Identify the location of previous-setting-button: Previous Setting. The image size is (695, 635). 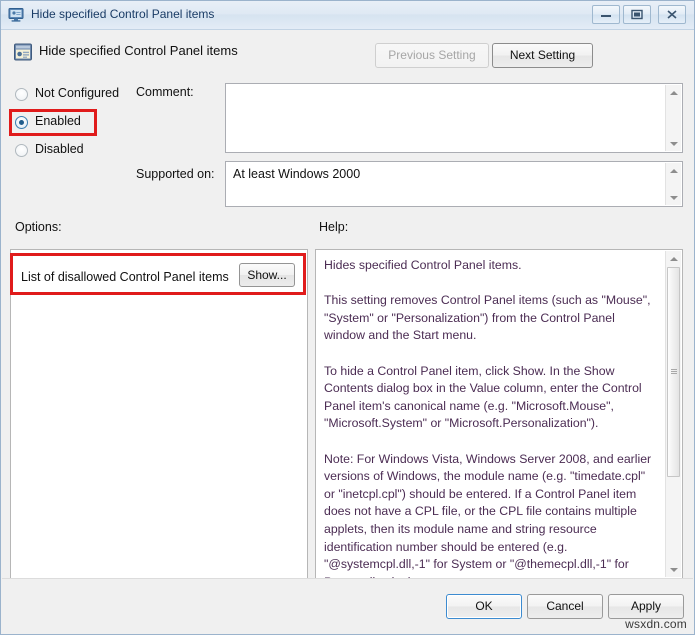
(432, 55).